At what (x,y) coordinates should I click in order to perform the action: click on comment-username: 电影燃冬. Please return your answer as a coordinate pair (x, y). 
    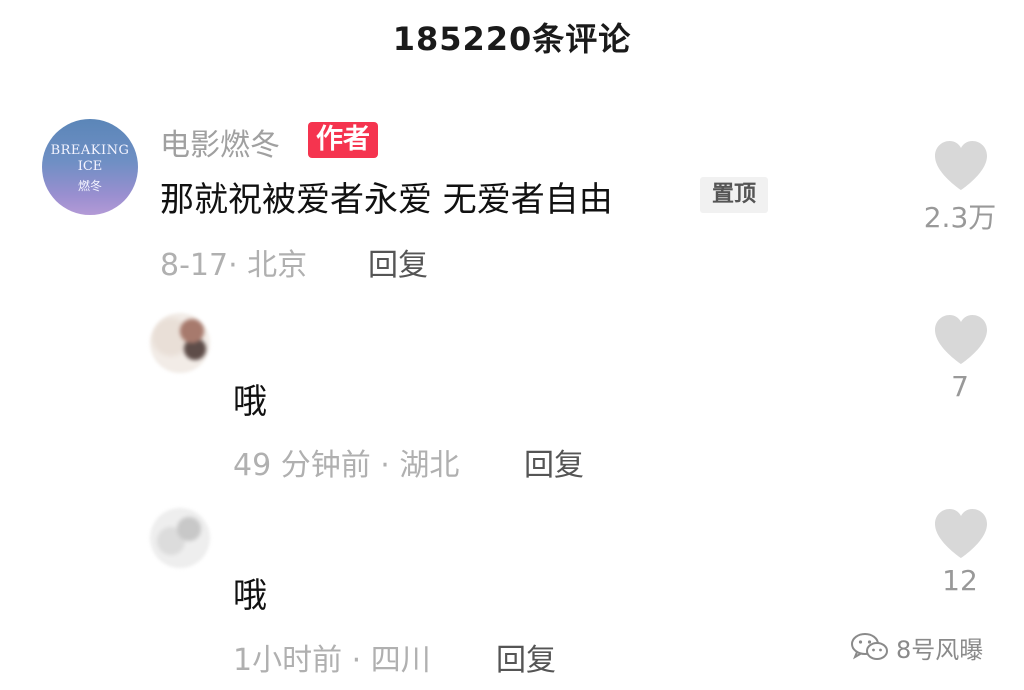
    Looking at the image, I should click on (220, 142).